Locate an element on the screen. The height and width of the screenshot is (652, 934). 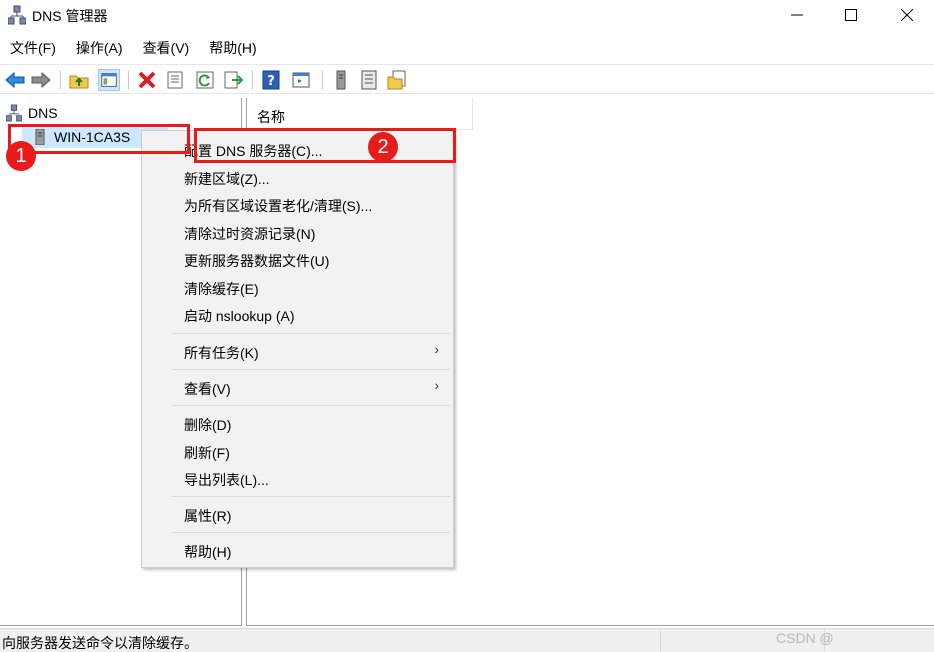
help-icon: ? is located at coordinates (271, 80).